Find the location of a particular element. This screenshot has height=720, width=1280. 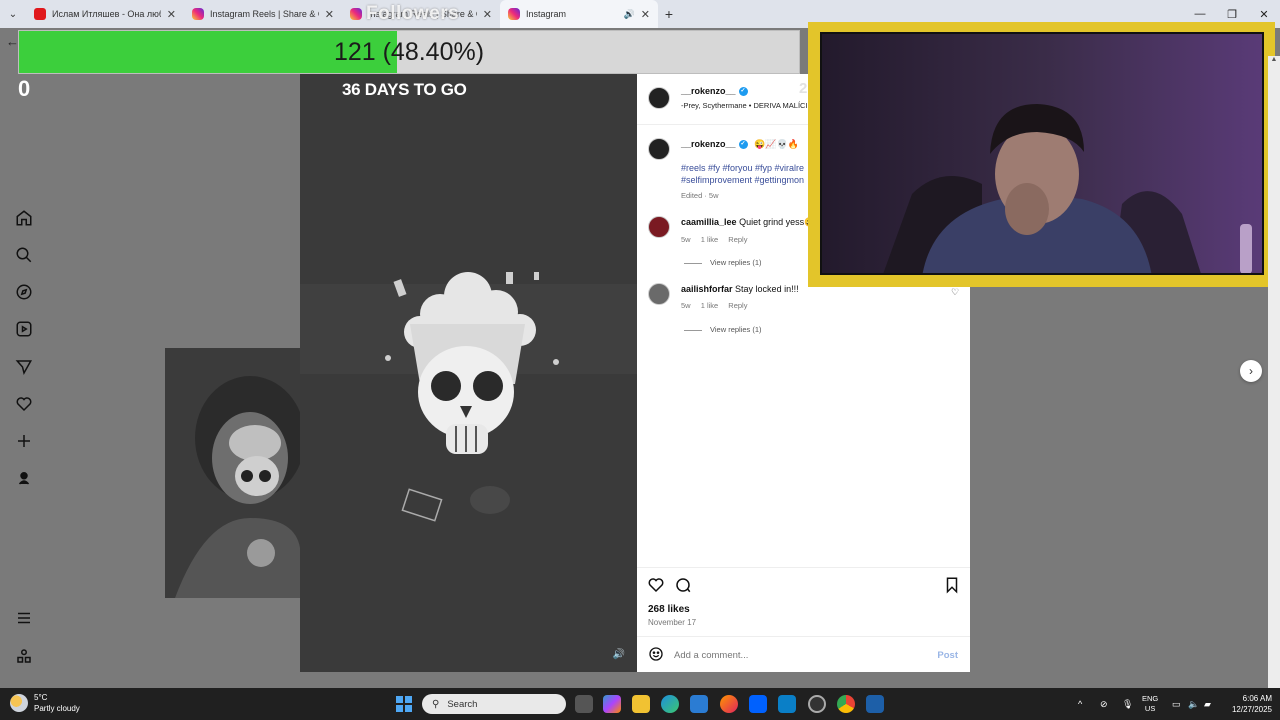

heart-icon is located at coordinates (24, 404).